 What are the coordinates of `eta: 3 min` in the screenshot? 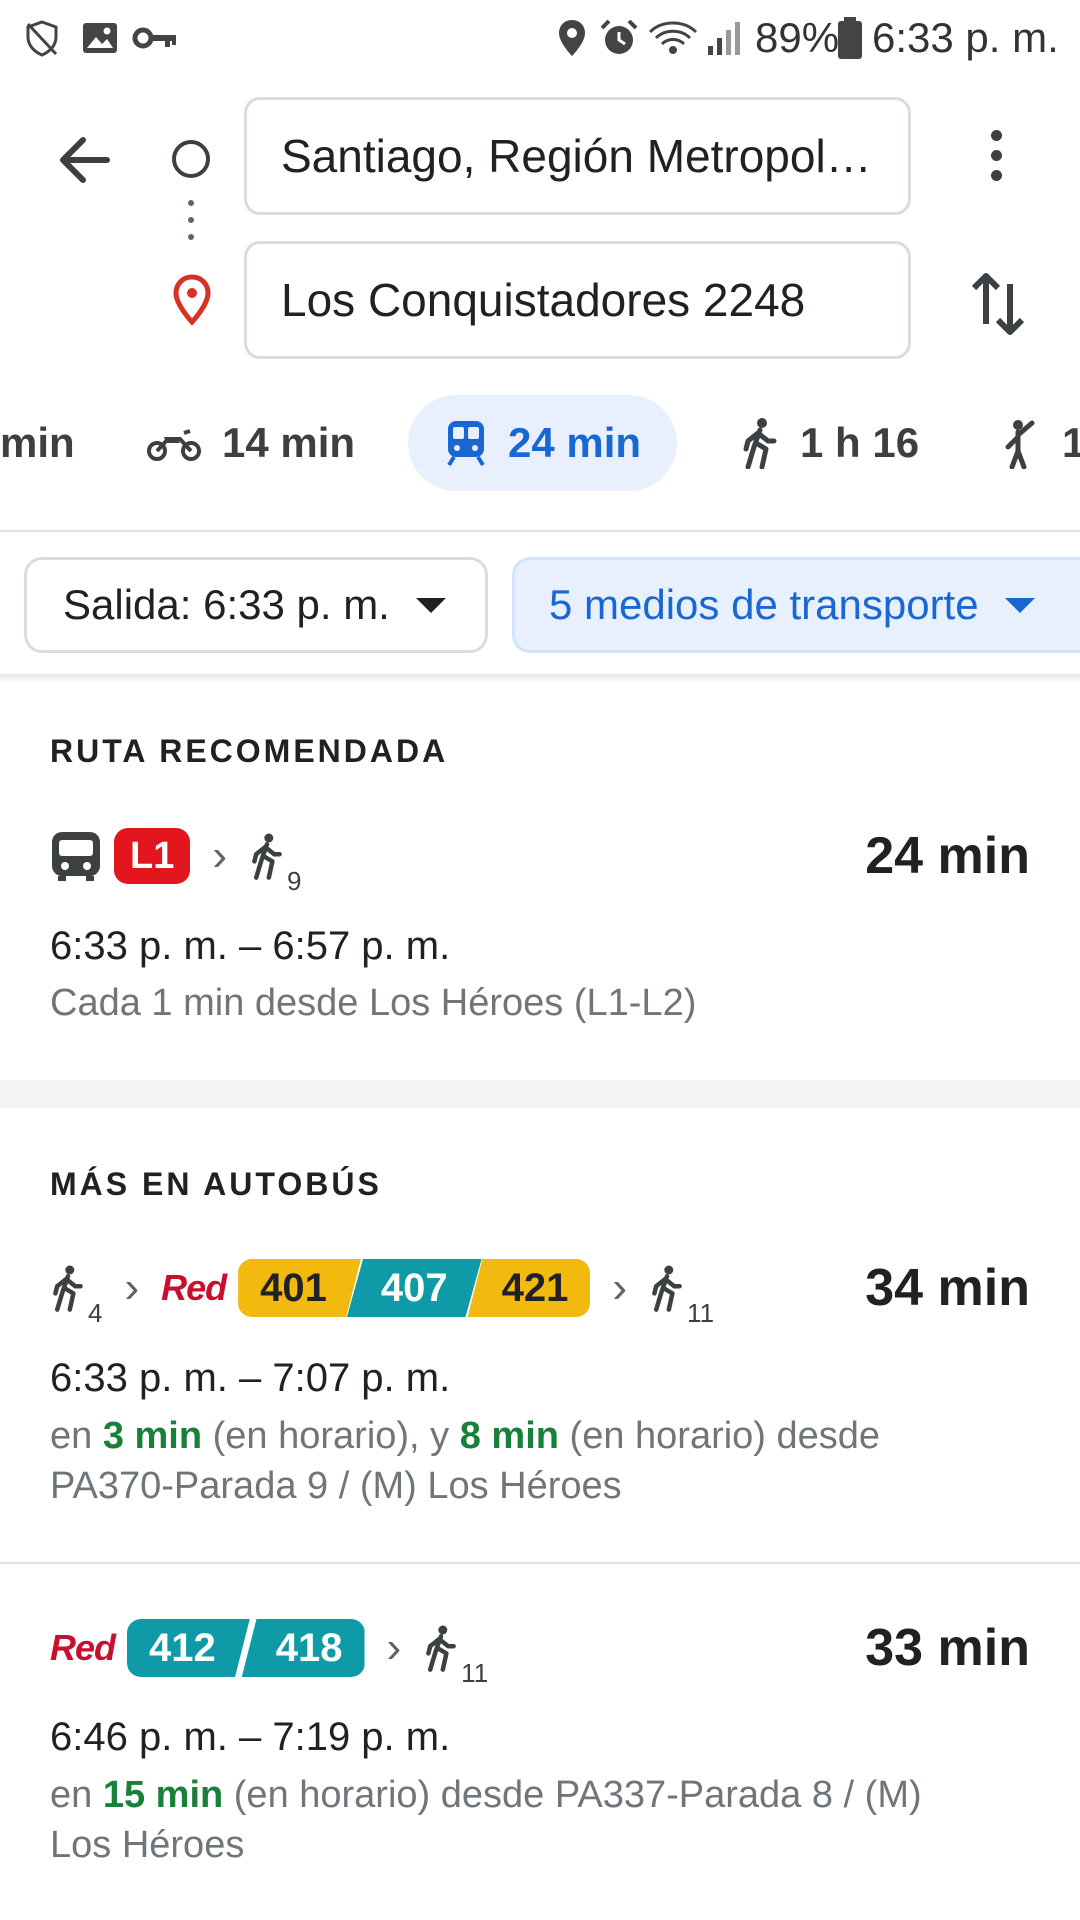 It's located at (152, 1436).